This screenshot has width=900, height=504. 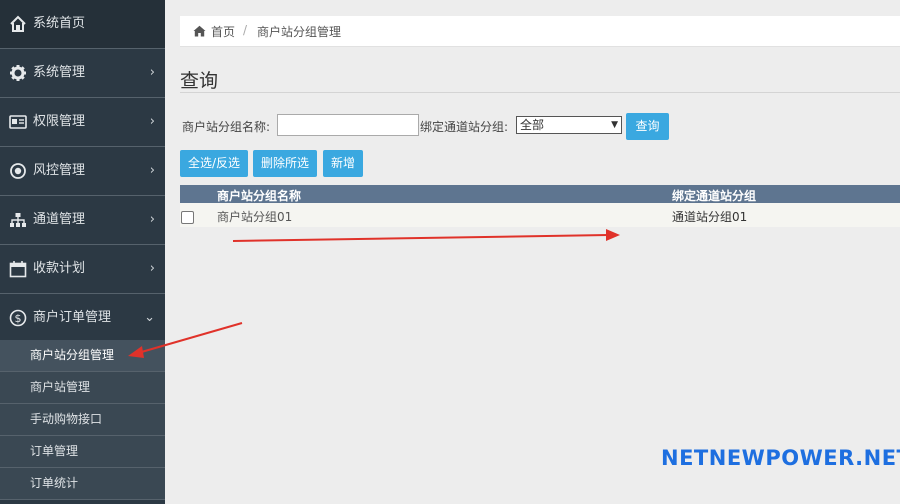 I want to click on arrow-to-table-row, so click(x=426, y=235).